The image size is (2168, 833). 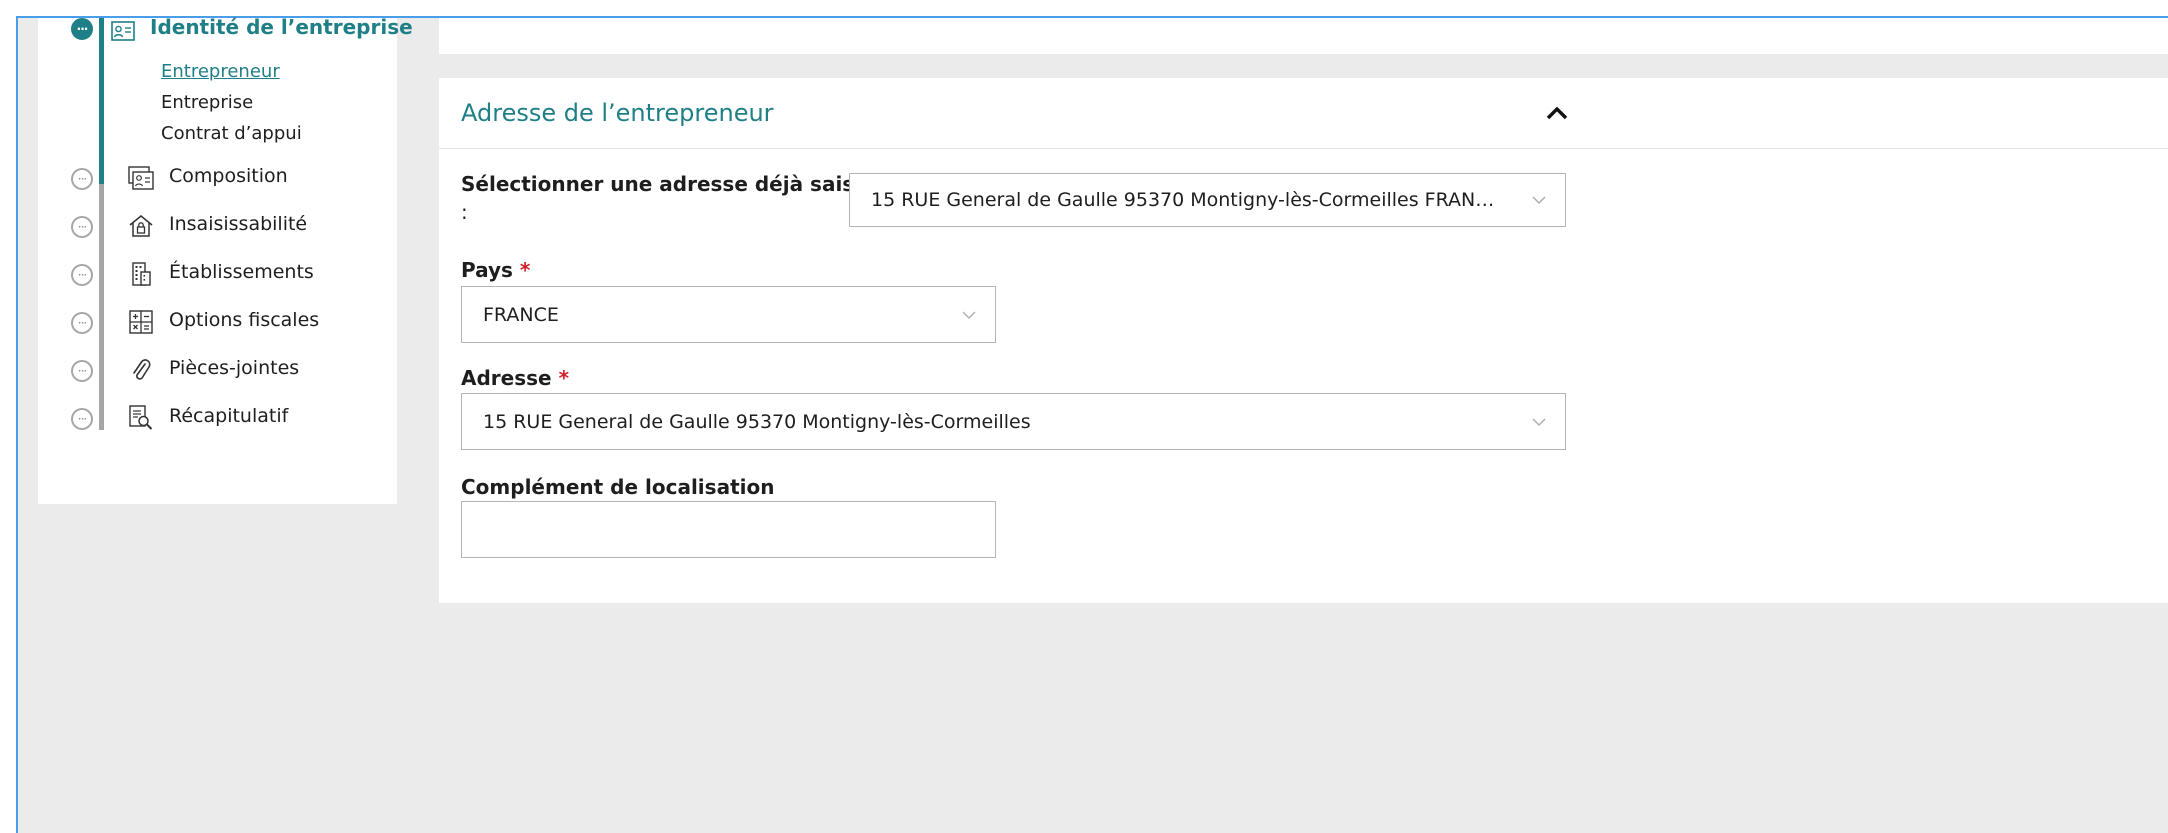 I want to click on complement-label: Complément de localisation, so click(x=618, y=487).